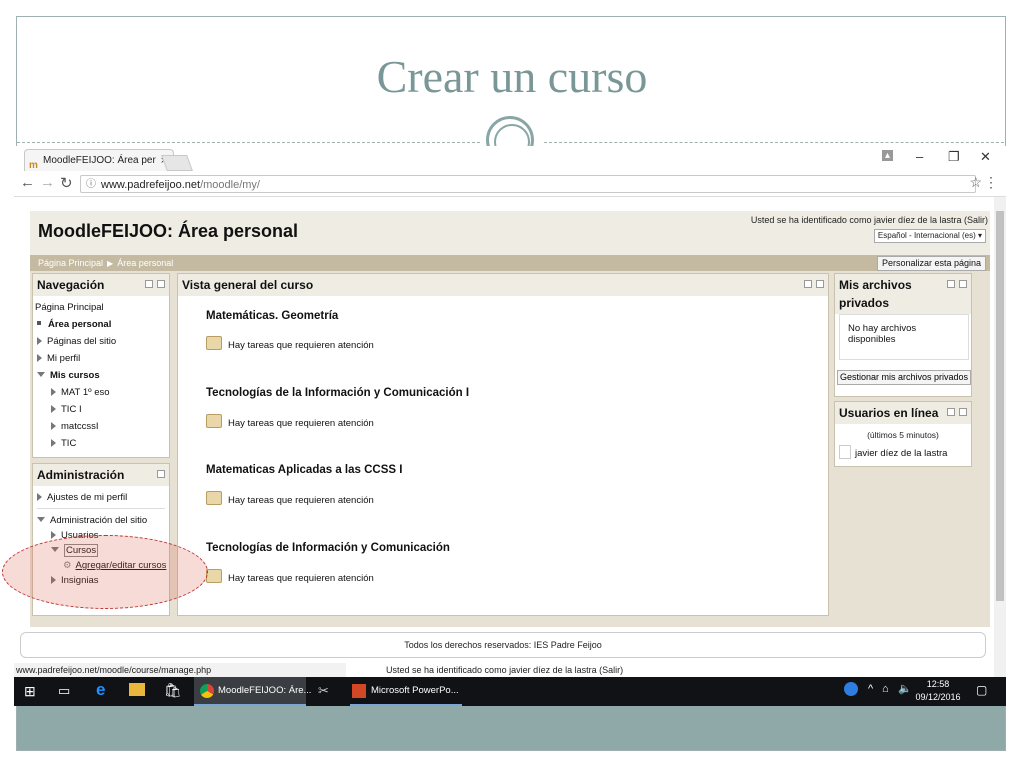 This screenshot has width=1024, height=768. I want to click on nav-course-label: TIC I, so click(71, 409).